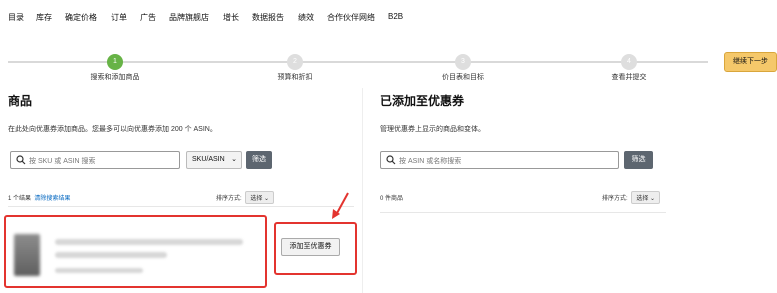  Describe the element at coordinates (629, 77) in the screenshot. I see `step-4-label: 查看并提交` at that location.